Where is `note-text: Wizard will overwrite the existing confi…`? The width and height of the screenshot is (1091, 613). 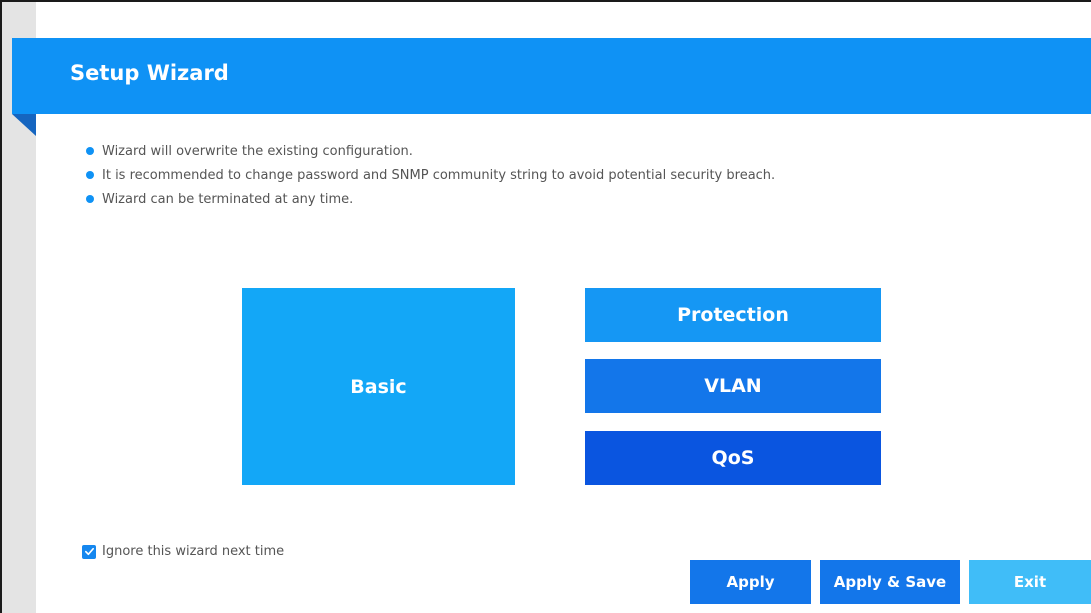 note-text: Wizard will overwrite the existing confi… is located at coordinates (257, 151).